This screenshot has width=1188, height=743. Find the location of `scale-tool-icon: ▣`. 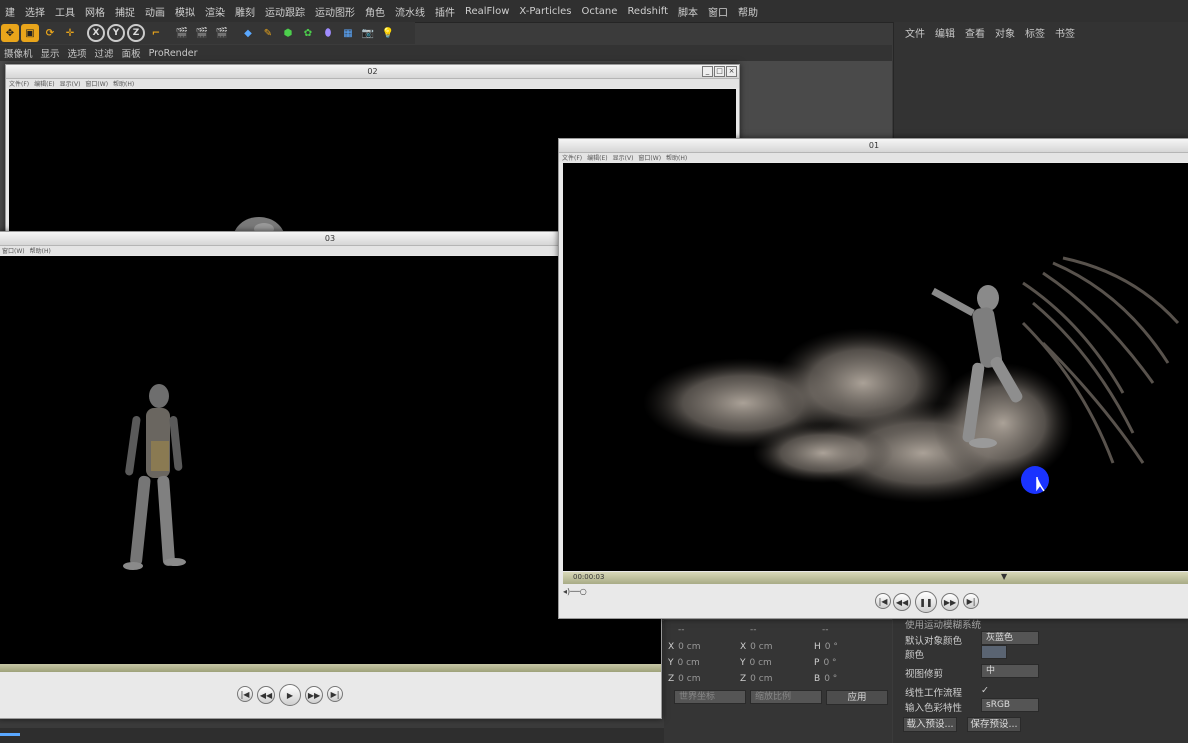

scale-tool-icon: ▣ is located at coordinates (30, 33).